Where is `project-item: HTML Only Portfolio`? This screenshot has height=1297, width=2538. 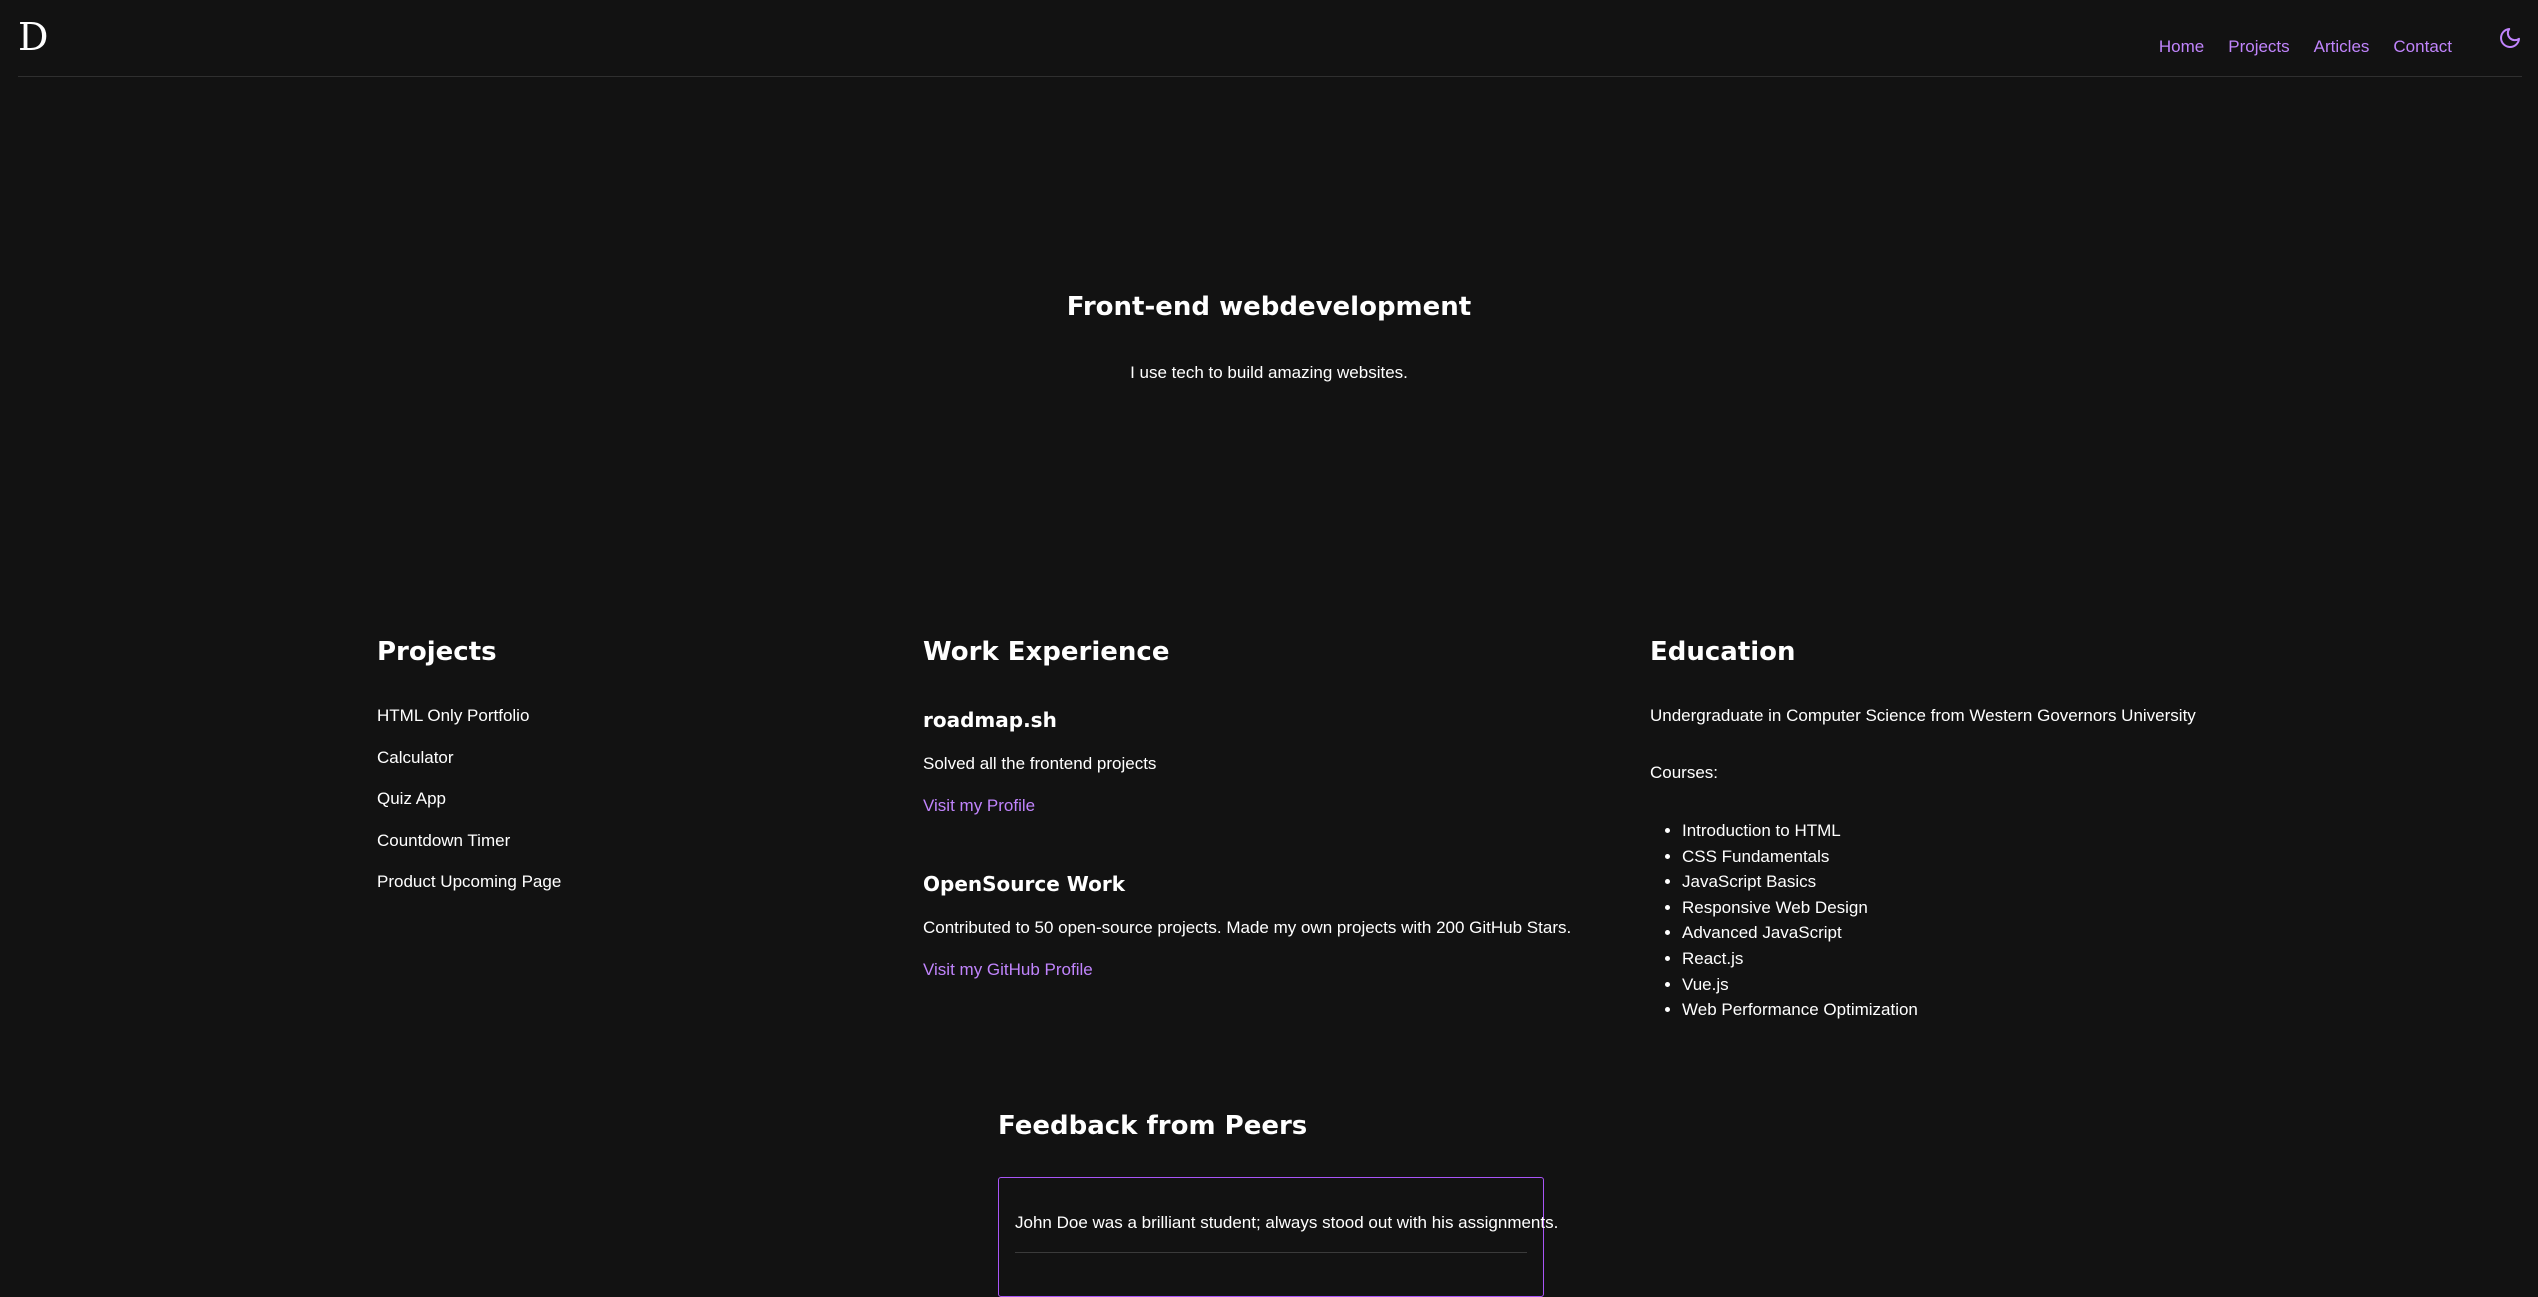
project-item: HTML Only Portfolio is located at coordinates (453, 715).